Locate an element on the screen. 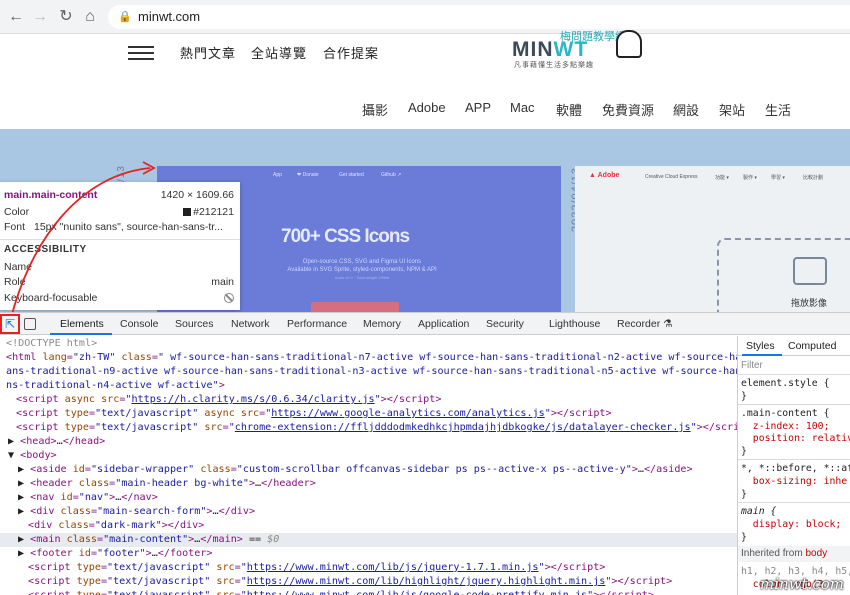 This screenshot has width=850, height=595. logo-brand-wt: WT is located at coordinates (571, 49).